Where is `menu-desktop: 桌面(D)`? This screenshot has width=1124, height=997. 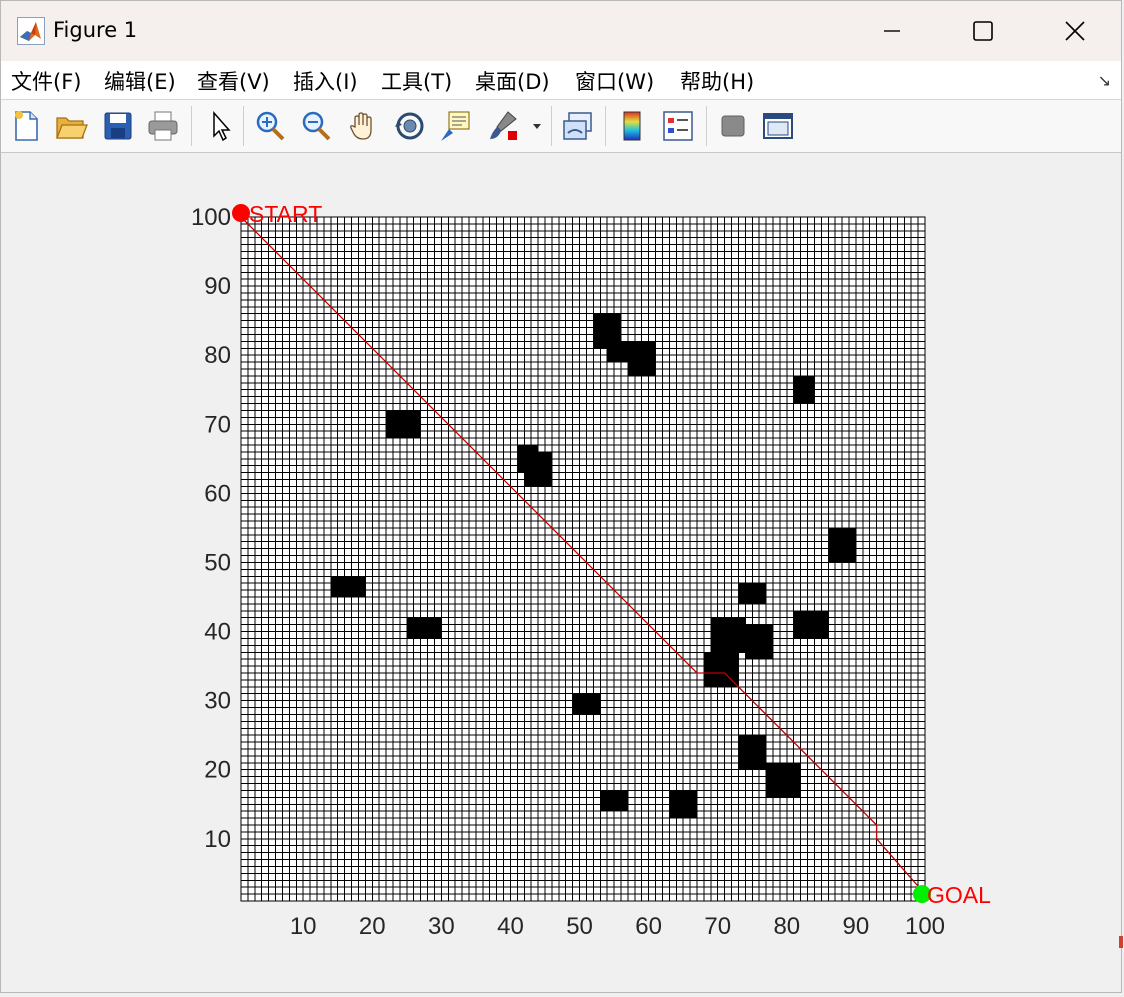
menu-desktop: 桌面(D) is located at coordinates (512, 81).